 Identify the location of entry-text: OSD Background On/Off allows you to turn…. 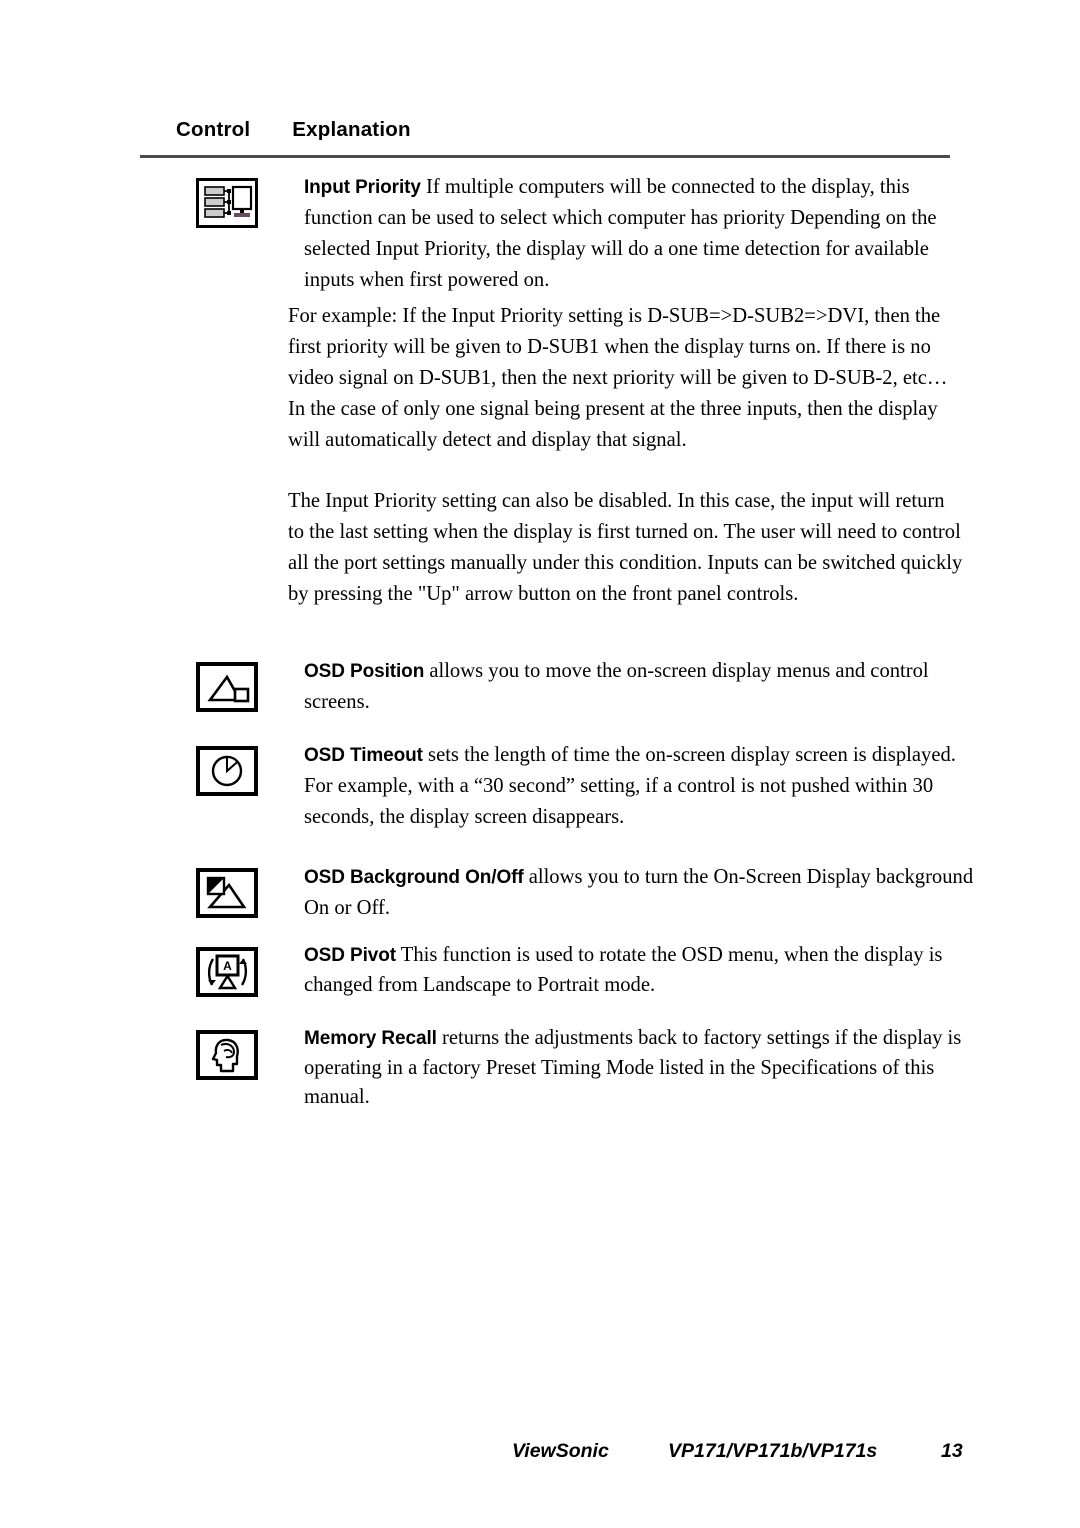
(642, 893).